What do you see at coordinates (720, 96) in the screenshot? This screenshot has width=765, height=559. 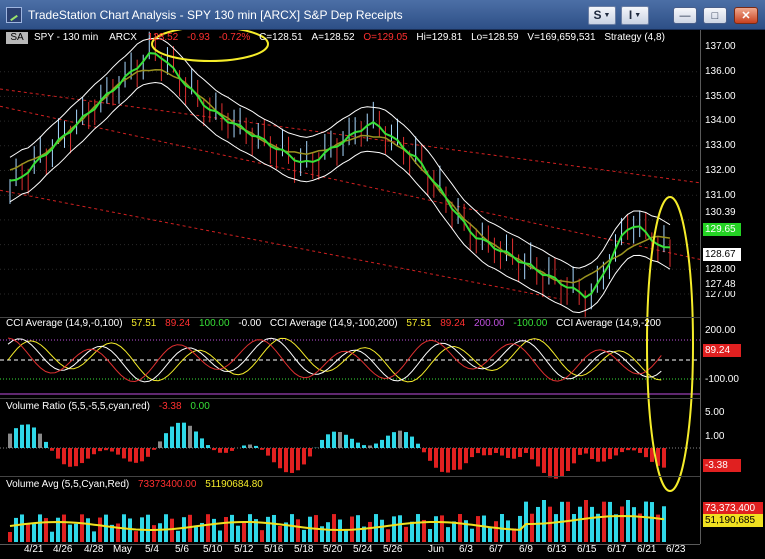 I see `price-tick: 135.00` at bounding box center [720, 96].